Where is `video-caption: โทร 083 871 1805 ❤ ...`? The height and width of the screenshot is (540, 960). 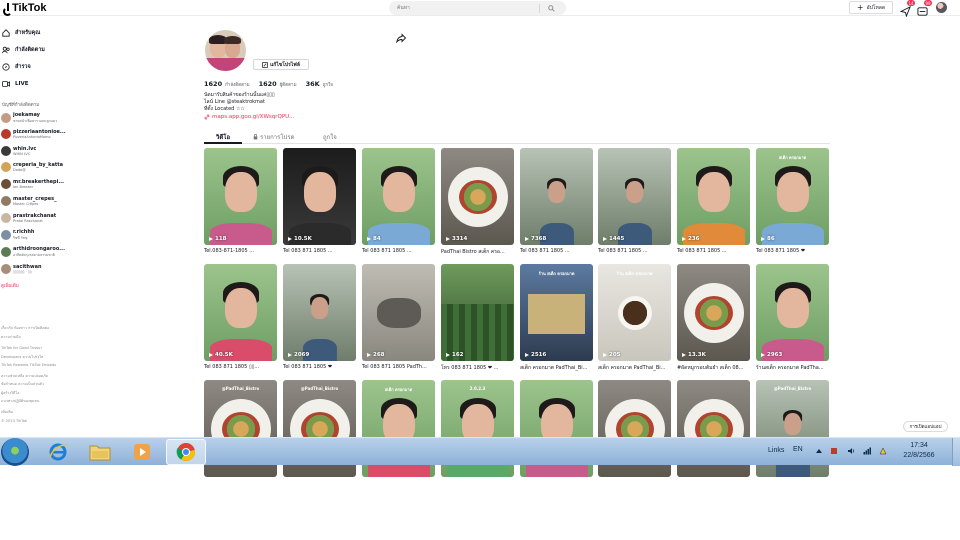
video-caption: โทร 083 871 1805 ❤ ... is located at coordinates (477, 368).